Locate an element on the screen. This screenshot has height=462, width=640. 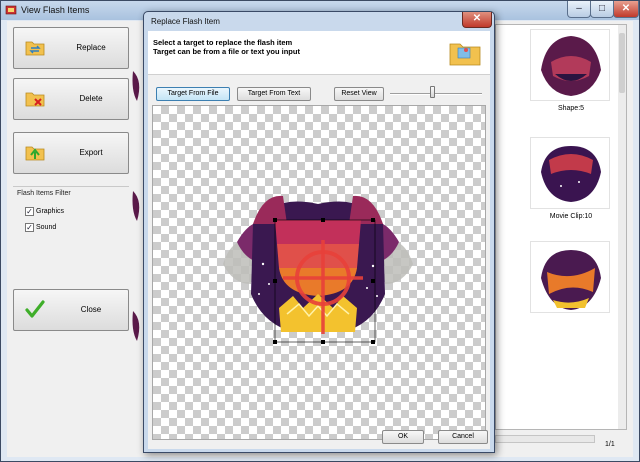
reset-view-button: Reset View is located at coordinates (359, 94).